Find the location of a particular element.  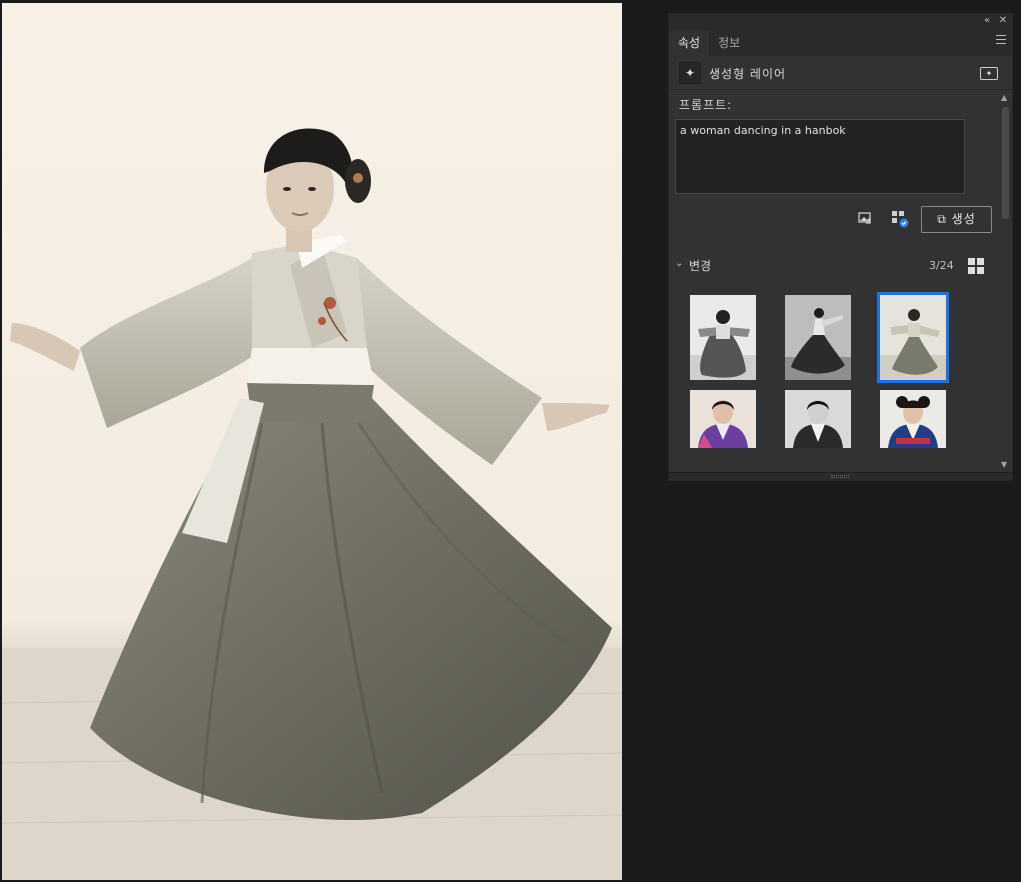

prompt-input: a woman dancing in a hanbok is located at coordinates (820, 156).